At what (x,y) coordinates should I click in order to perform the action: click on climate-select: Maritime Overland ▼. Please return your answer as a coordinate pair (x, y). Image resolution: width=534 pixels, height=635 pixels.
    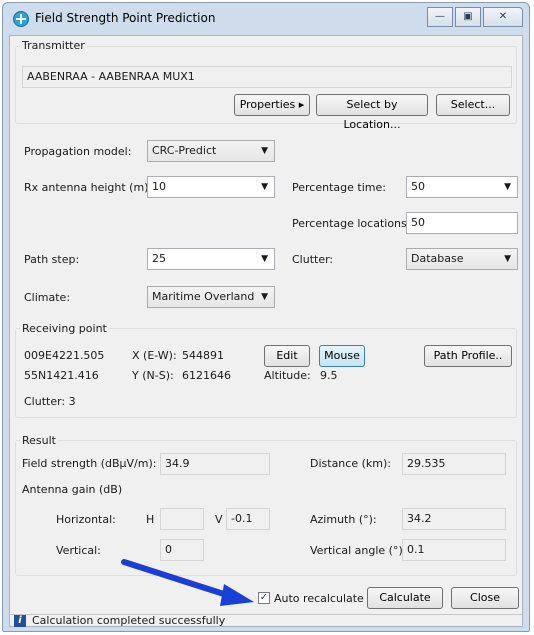
    Looking at the image, I should click on (211, 297).